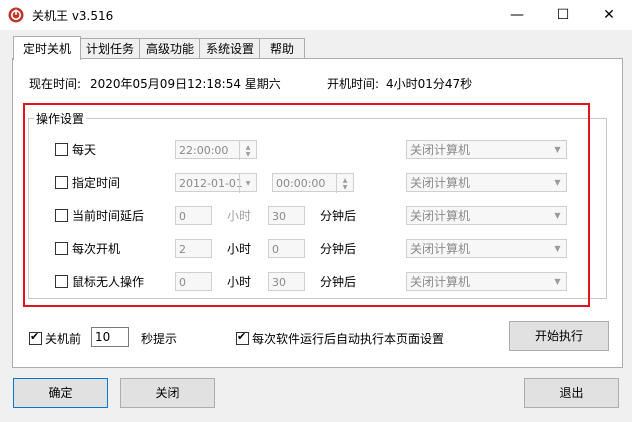 The width and height of the screenshot is (632, 422). Describe the element at coordinates (230, 48) in the screenshot. I see `tab-system-settings: 系统设置` at that location.